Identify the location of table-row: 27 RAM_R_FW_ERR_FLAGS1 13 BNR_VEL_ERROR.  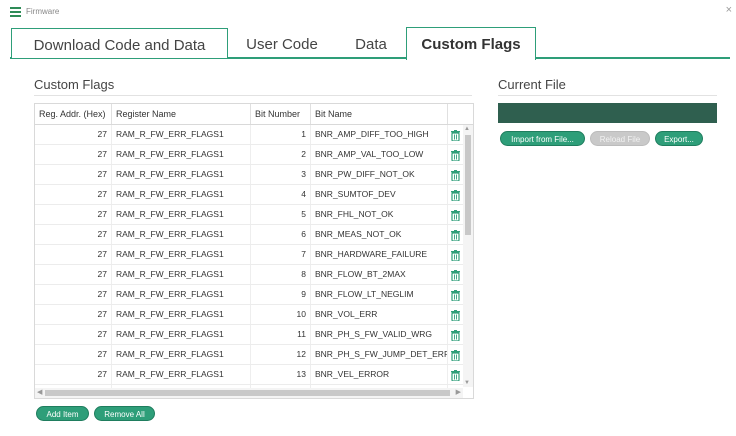
(254, 375).